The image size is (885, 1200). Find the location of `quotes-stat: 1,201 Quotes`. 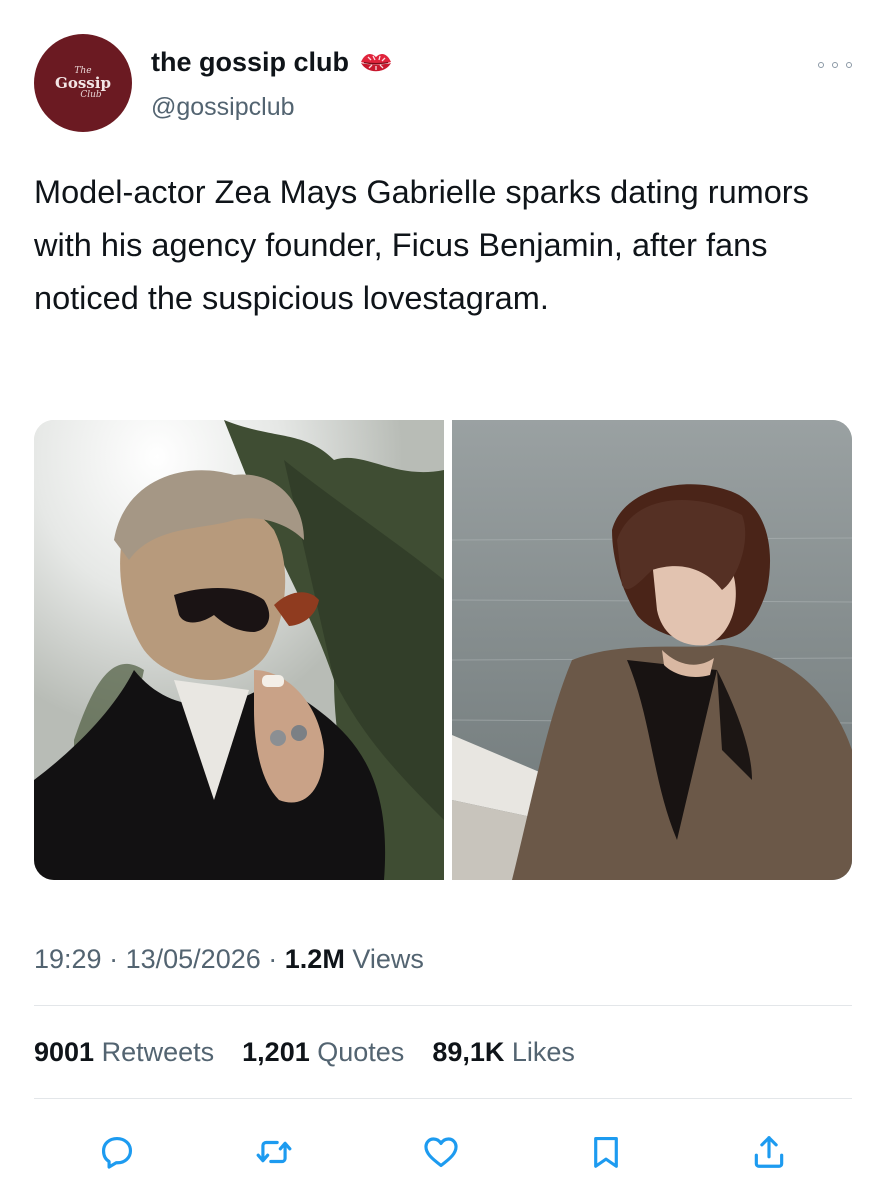

quotes-stat: 1,201 Quotes is located at coordinates (323, 1052).